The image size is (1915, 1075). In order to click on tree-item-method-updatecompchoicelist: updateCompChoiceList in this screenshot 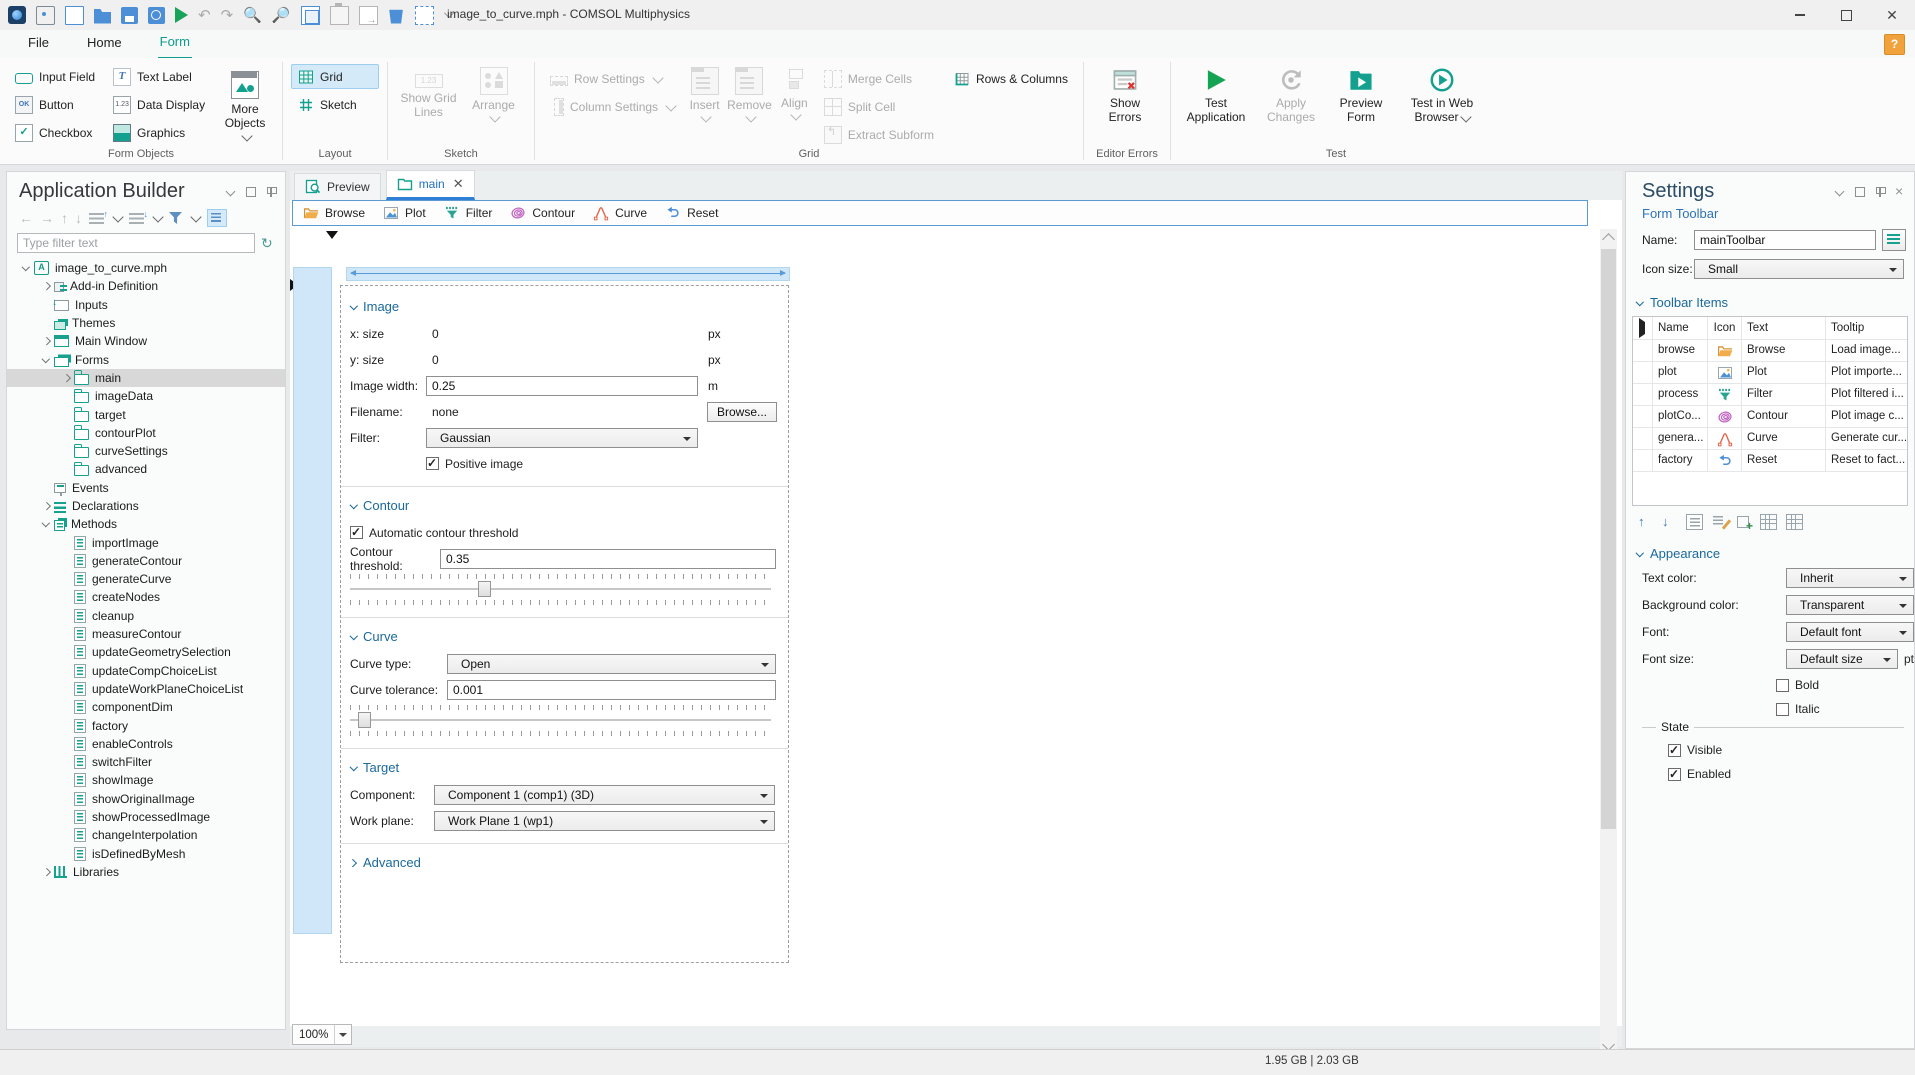, I will do `click(146, 671)`.